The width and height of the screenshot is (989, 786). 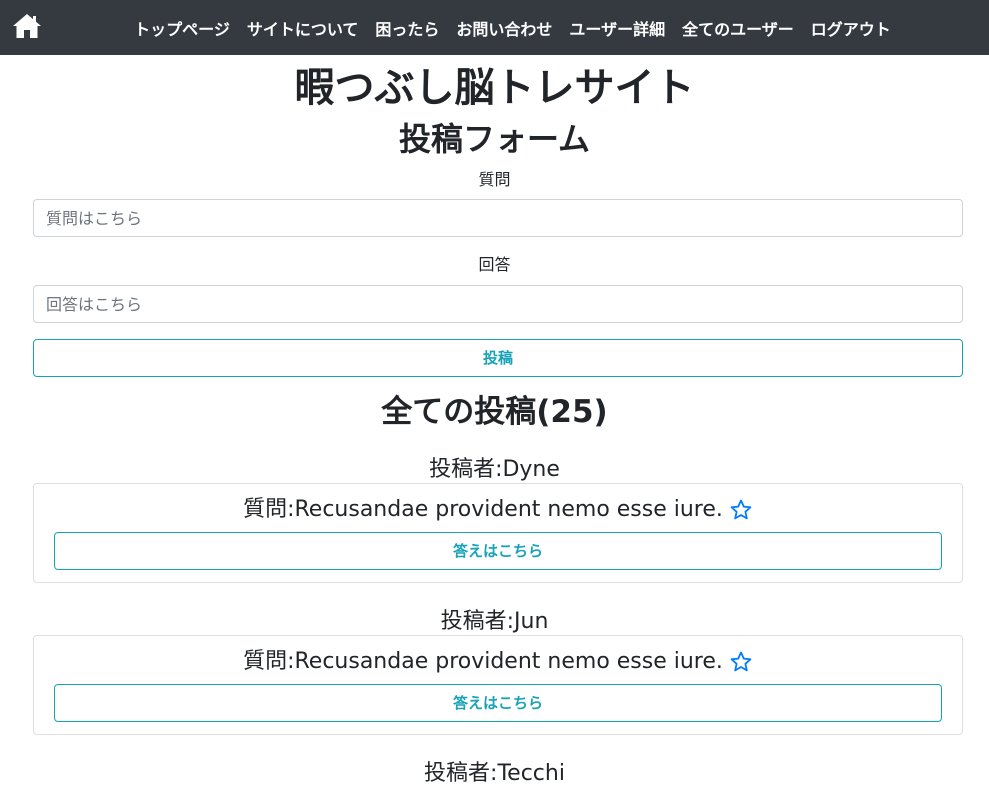 What do you see at coordinates (494, 621) in the screenshot?
I see `post-author: 投稿者:Jun` at bounding box center [494, 621].